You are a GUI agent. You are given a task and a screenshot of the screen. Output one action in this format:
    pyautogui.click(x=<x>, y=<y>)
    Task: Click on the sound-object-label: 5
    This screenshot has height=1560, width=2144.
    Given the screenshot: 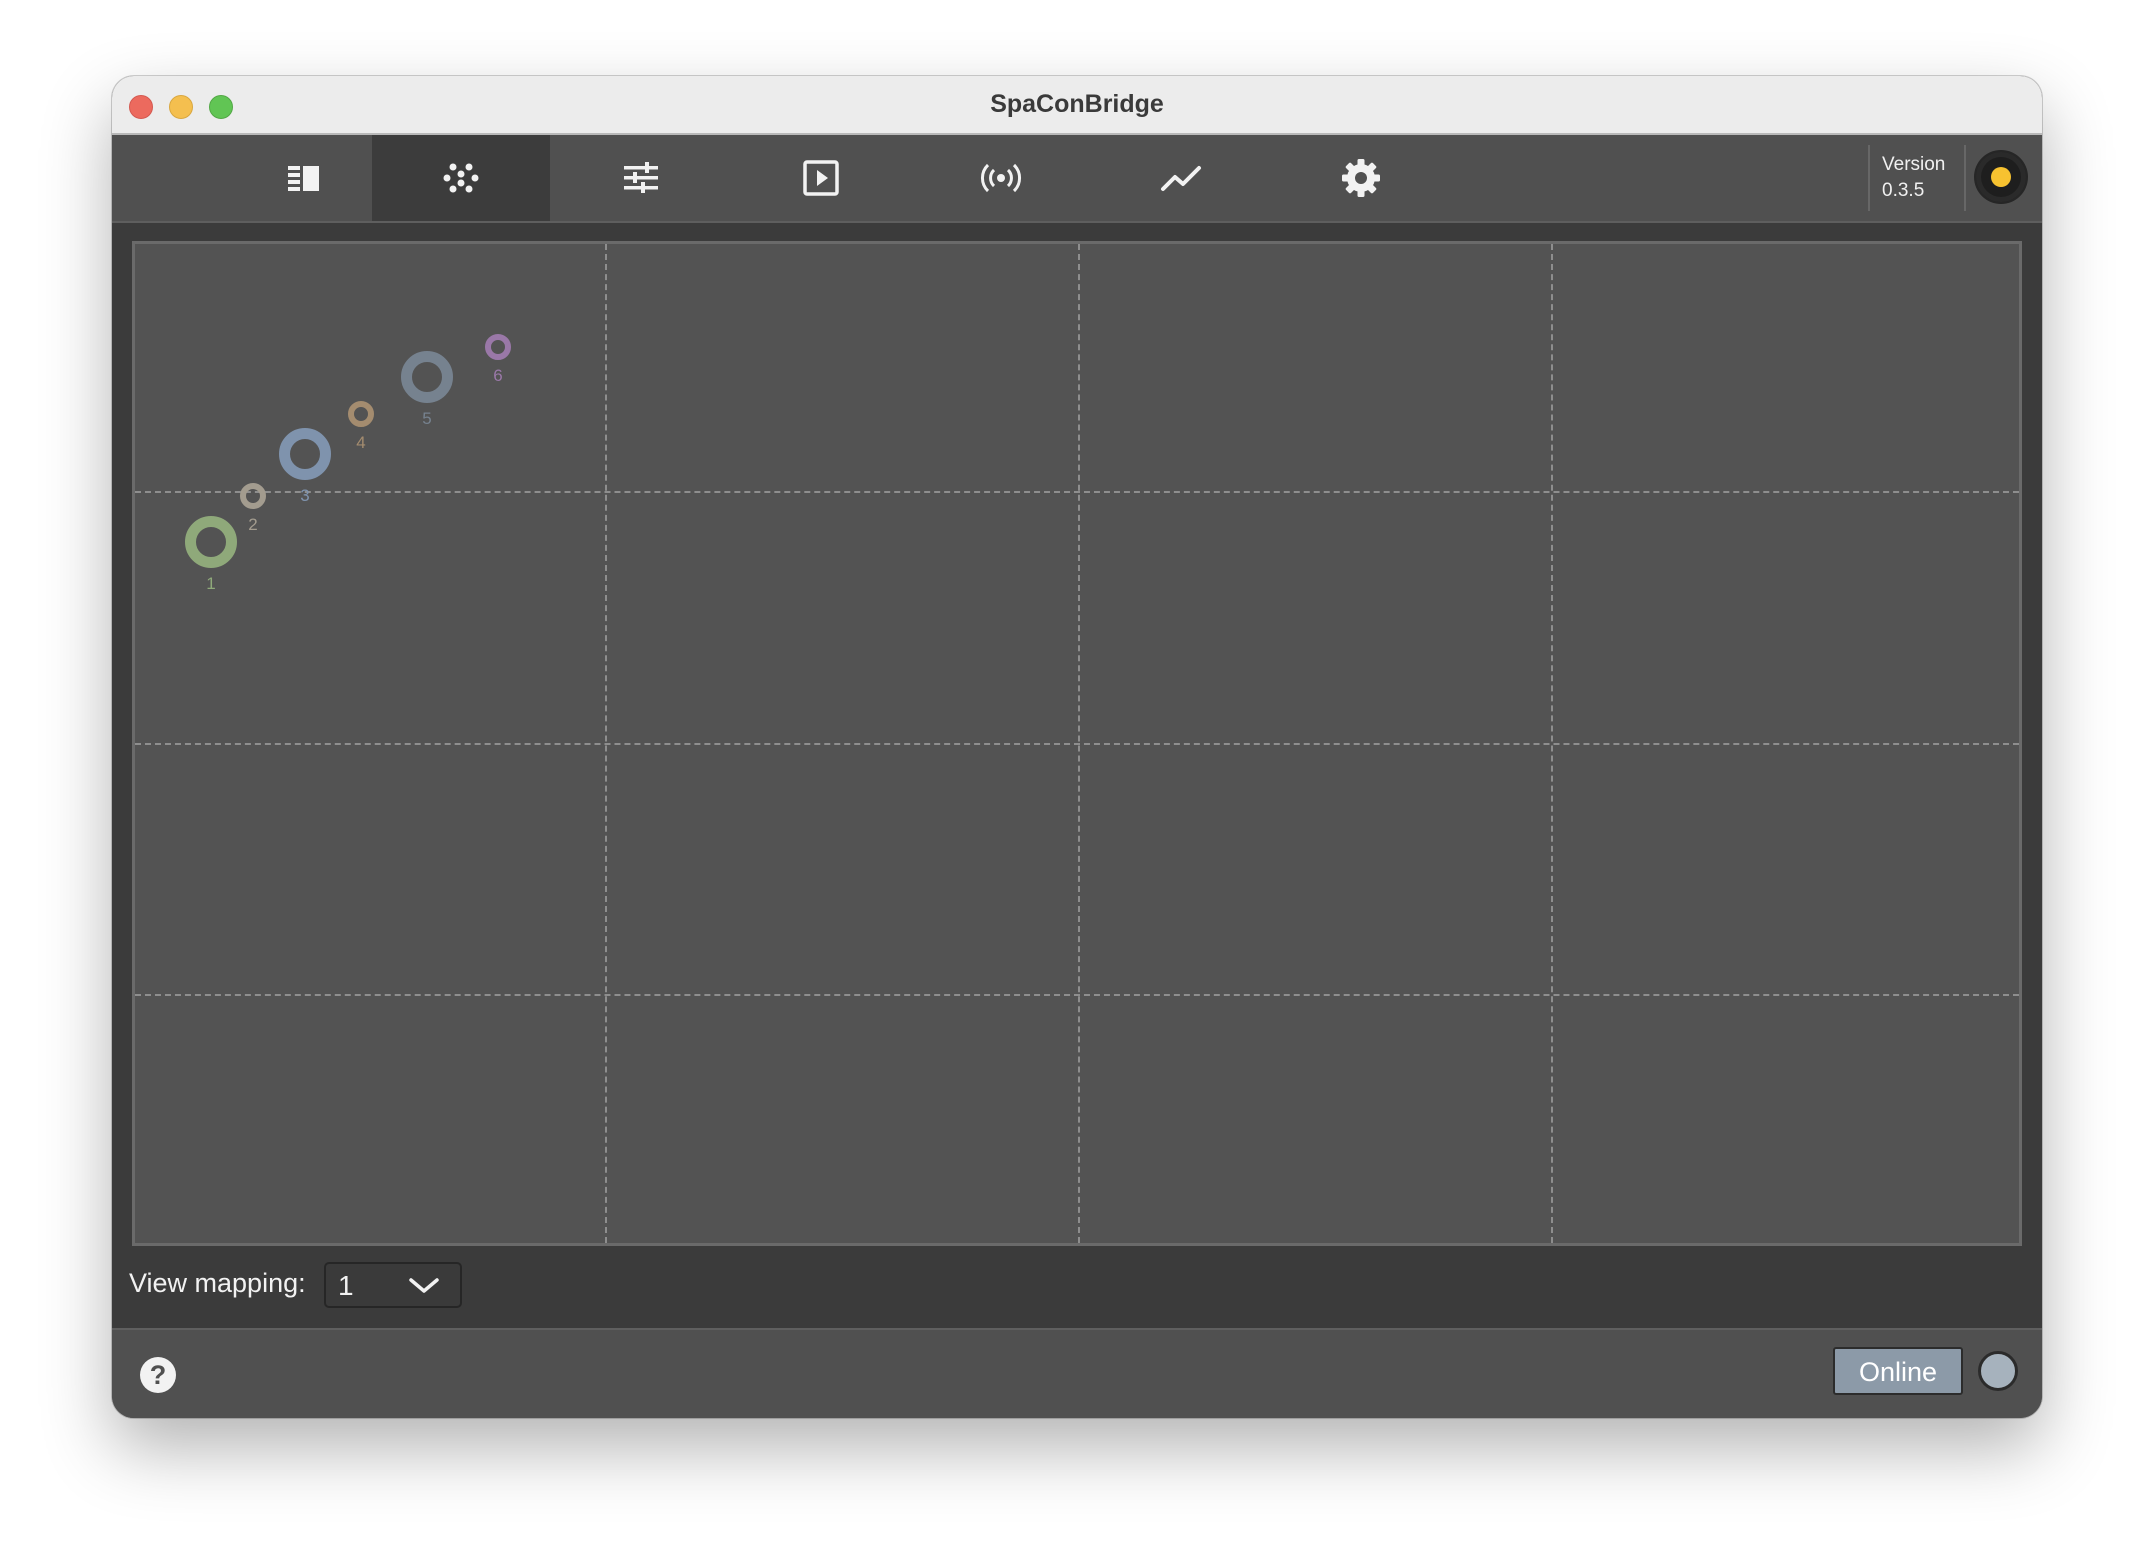 What is the action you would take?
    pyautogui.click(x=427, y=418)
    